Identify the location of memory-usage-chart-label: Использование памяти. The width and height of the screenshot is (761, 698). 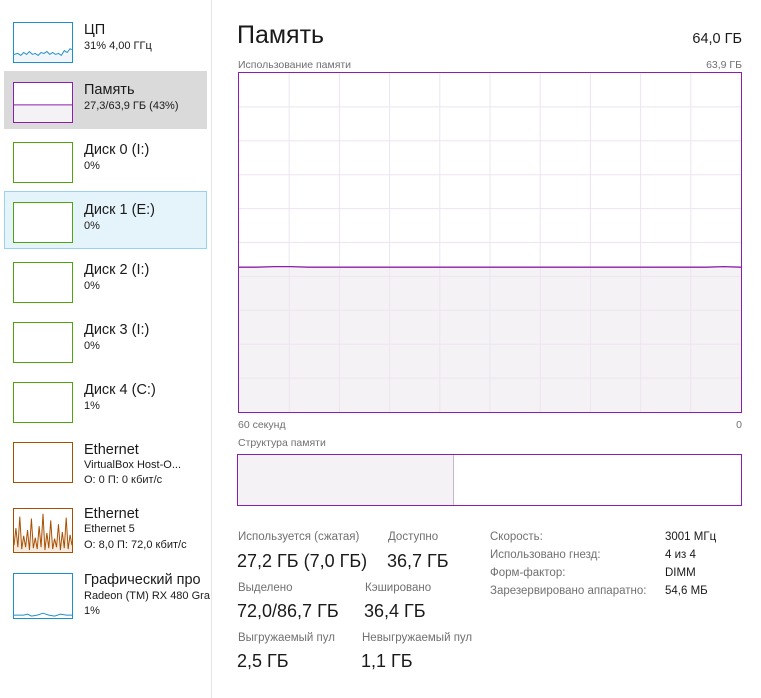
(295, 65).